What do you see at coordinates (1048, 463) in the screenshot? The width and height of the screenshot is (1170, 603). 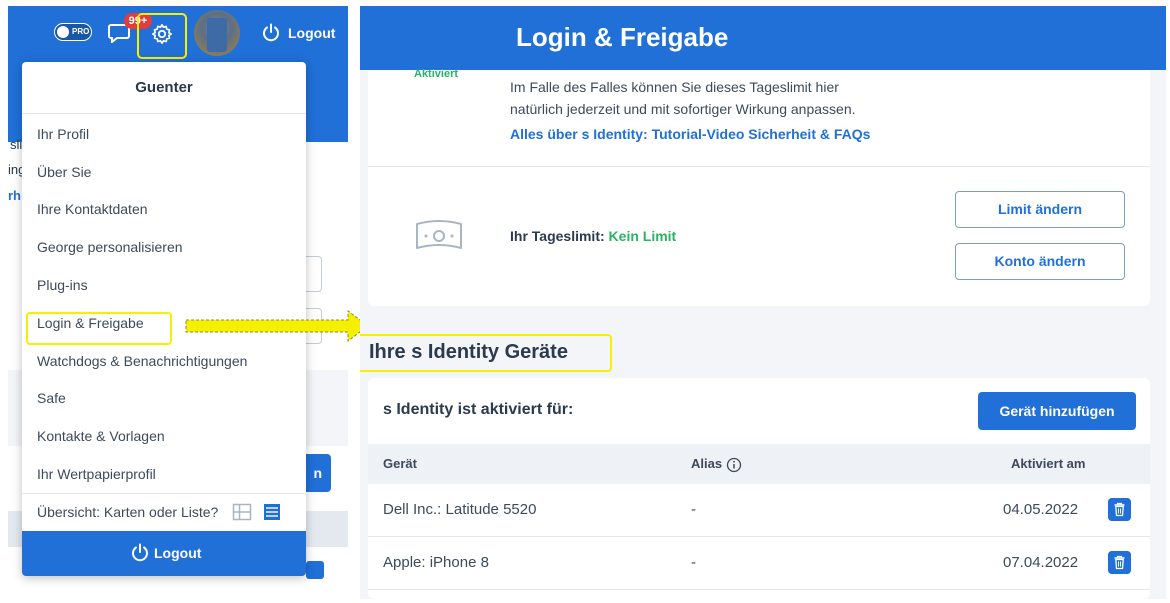 I see `column-header-activated: Aktiviert am` at bounding box center [1048, 463].